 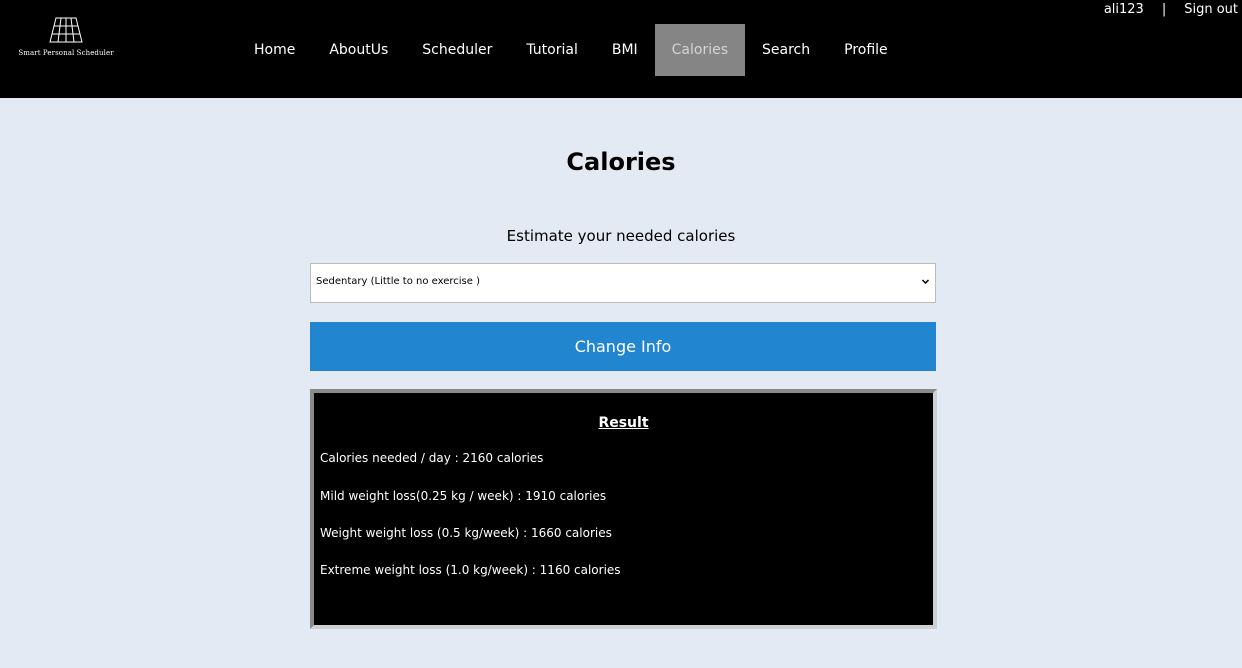 What do you see at coordinates (398, 281) in the screenshot?
I see `activity-level-value: Sedentary (Little to no exercise )` at bounding box center [398, 281].